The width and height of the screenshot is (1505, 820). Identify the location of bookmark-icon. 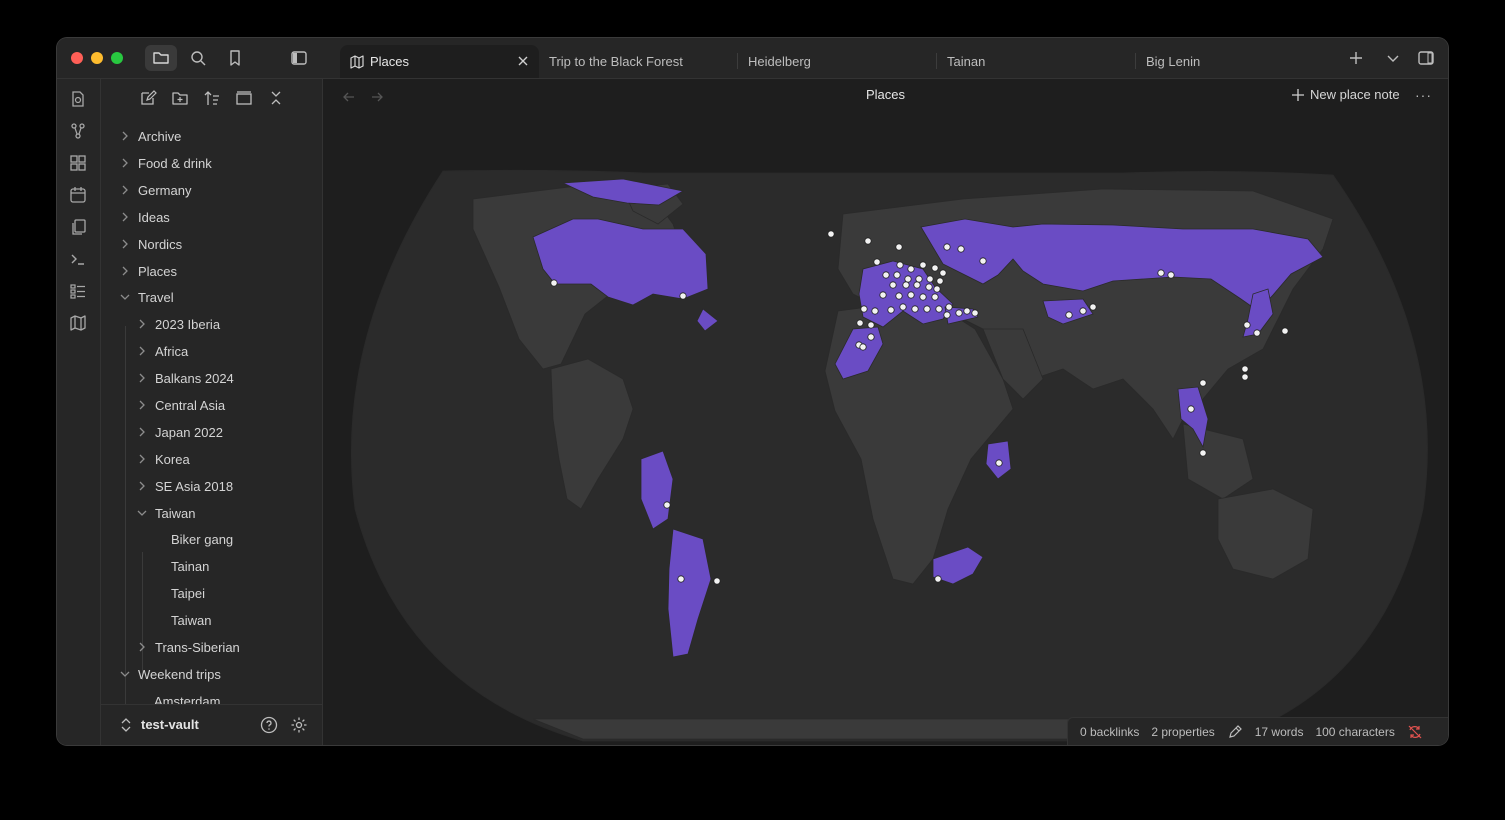
(235, 58).